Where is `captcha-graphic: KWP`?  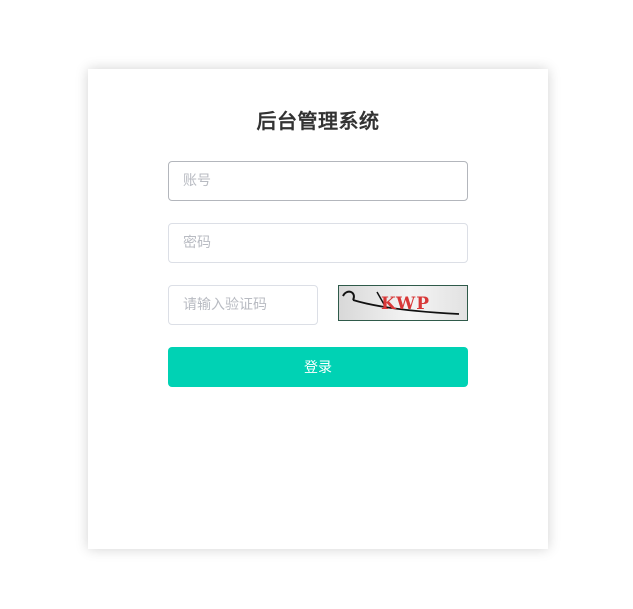
captcha-graphic: KWP is located at coordinates (401, 302).